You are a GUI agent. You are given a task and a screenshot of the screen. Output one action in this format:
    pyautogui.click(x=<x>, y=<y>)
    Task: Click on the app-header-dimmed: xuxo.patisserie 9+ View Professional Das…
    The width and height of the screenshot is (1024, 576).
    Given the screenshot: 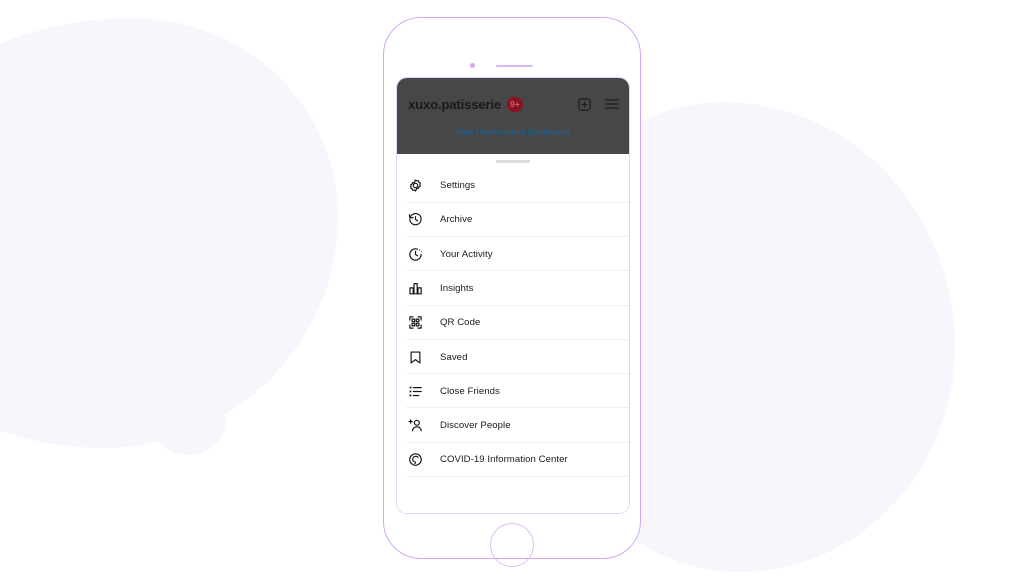 What is the action you would take?
    pyautogui.click(x=513, y=116)
    